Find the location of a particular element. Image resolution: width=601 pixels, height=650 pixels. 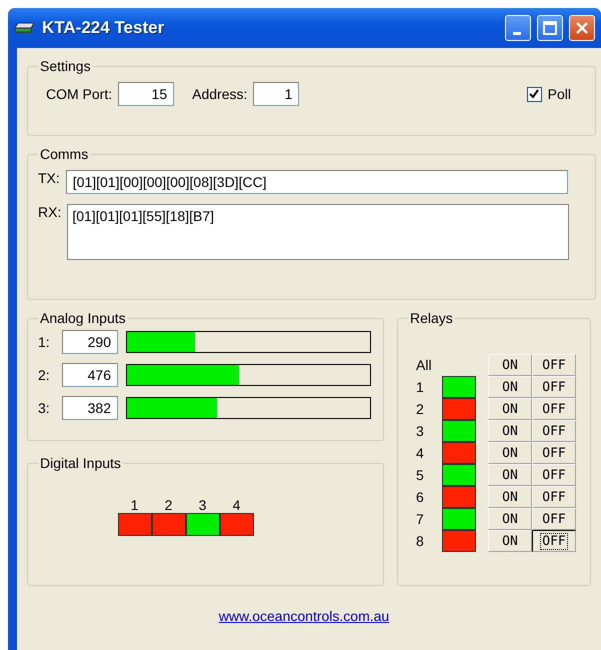

window-title: KTA-224 Tester is located at coordinates (104, 28).